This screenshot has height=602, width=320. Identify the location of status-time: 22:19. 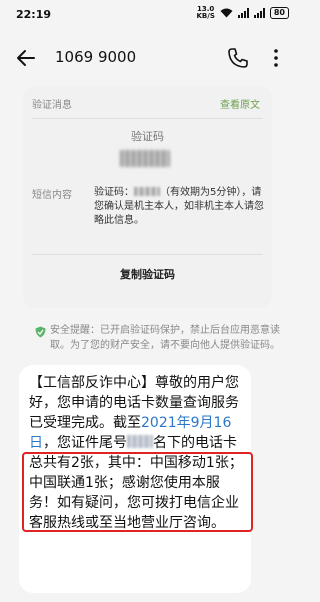
(34, 14).